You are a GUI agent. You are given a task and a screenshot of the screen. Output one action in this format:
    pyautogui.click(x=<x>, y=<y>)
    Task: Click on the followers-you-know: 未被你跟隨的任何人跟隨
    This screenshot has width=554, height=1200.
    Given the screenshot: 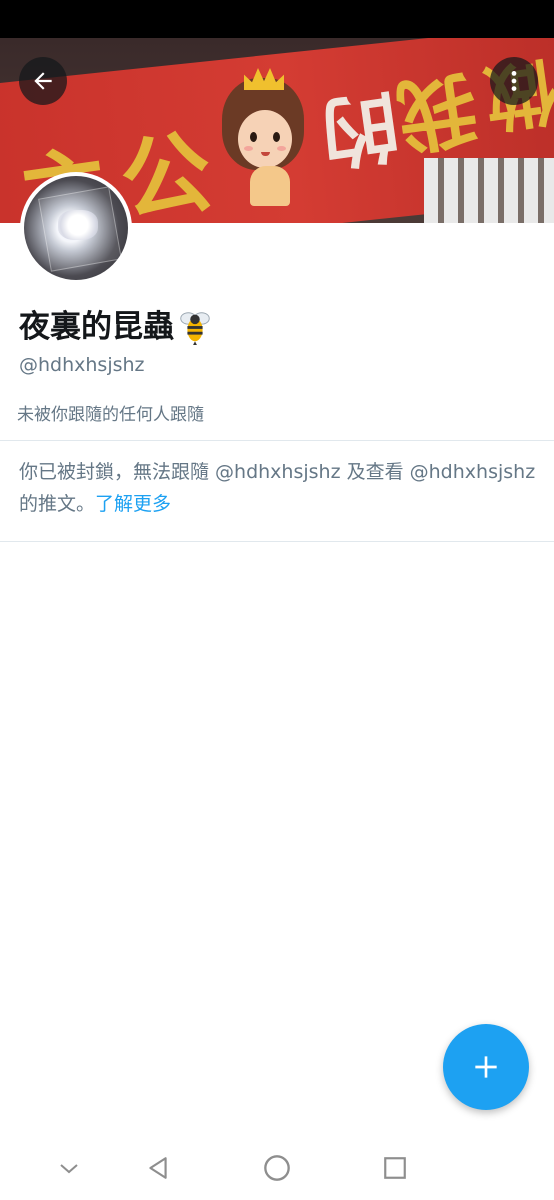 What is the action you would take?
    pyautogui.click(x=110, y=415)
    